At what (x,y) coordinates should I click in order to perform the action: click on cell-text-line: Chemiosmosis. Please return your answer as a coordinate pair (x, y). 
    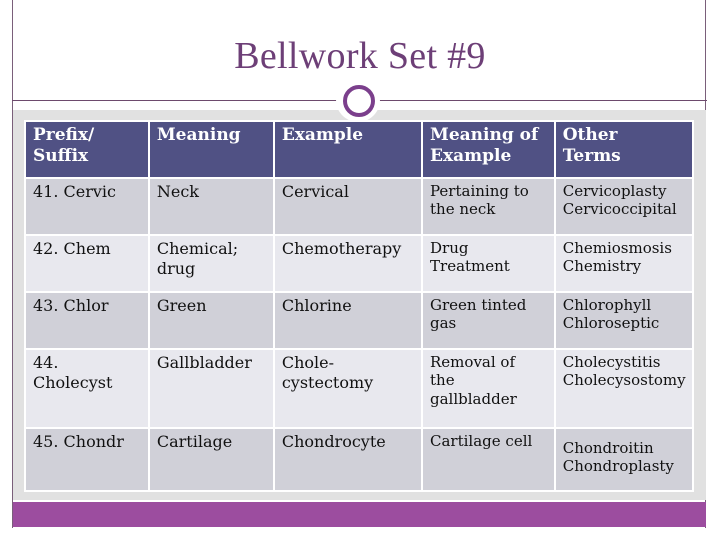
    Looking at the image, I should click on (617, 248).